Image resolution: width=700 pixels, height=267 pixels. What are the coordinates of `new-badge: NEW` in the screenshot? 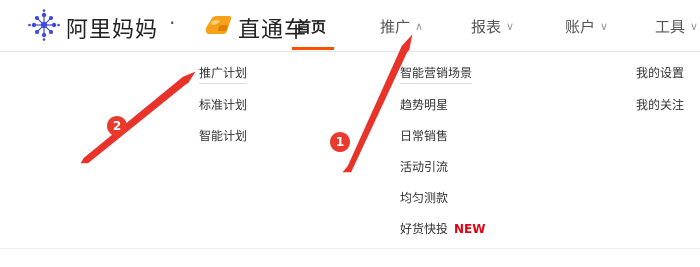 It's located at (470, 229).